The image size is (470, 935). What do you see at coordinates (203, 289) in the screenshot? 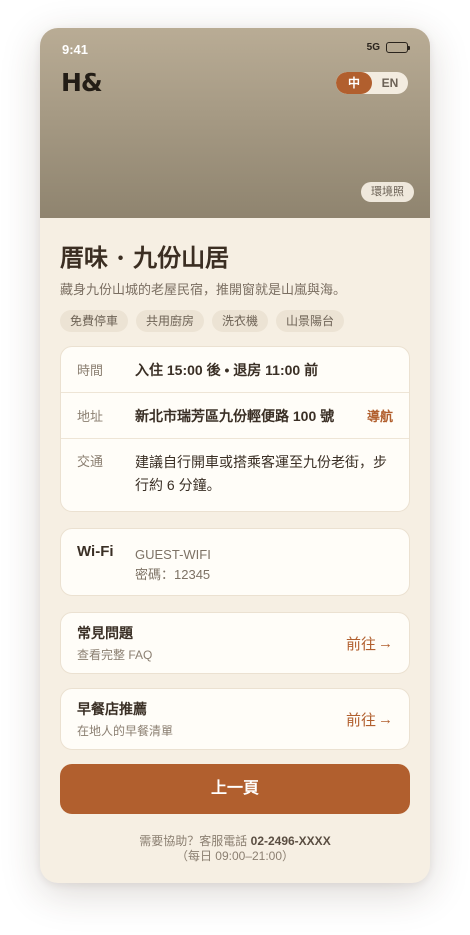
I see `property-subtitle: 藏身九份山城的老屋民宿，推開窗就是山嵐與海。` at bounding box center [203, 289].